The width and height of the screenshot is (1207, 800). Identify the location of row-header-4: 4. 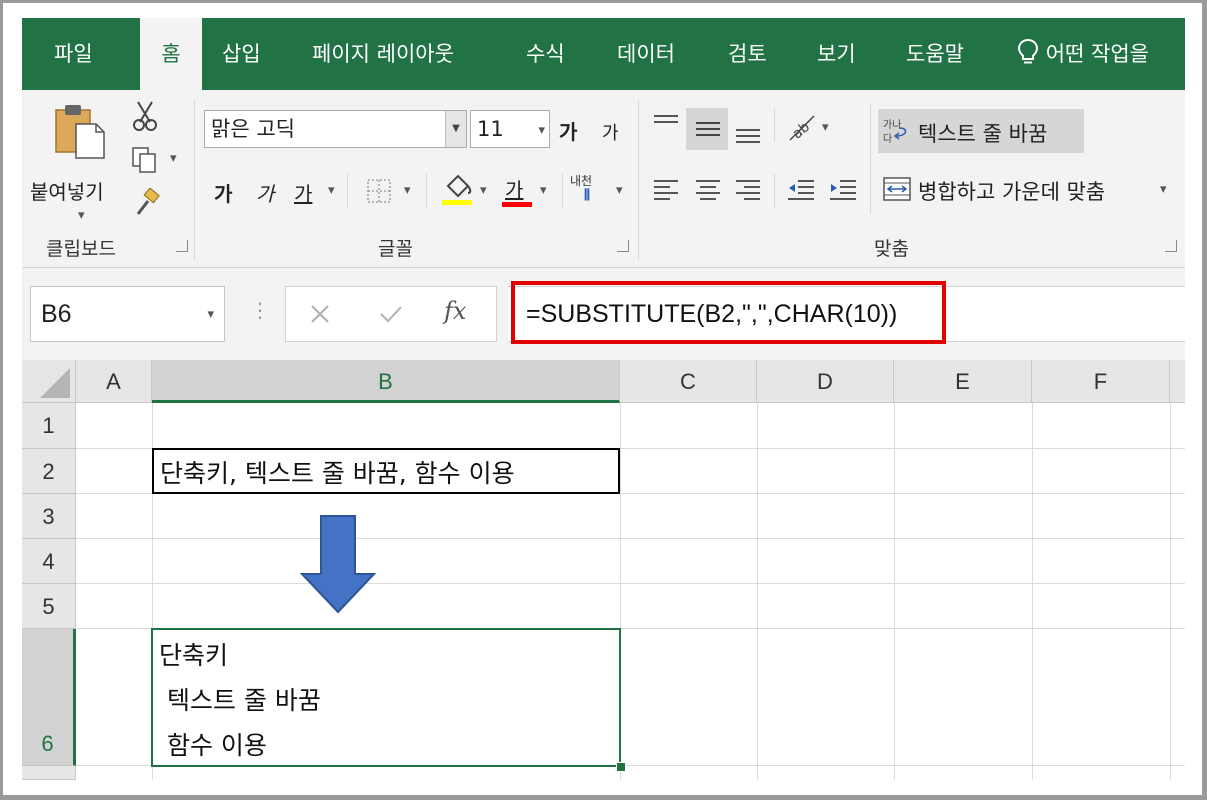
(49, 561).